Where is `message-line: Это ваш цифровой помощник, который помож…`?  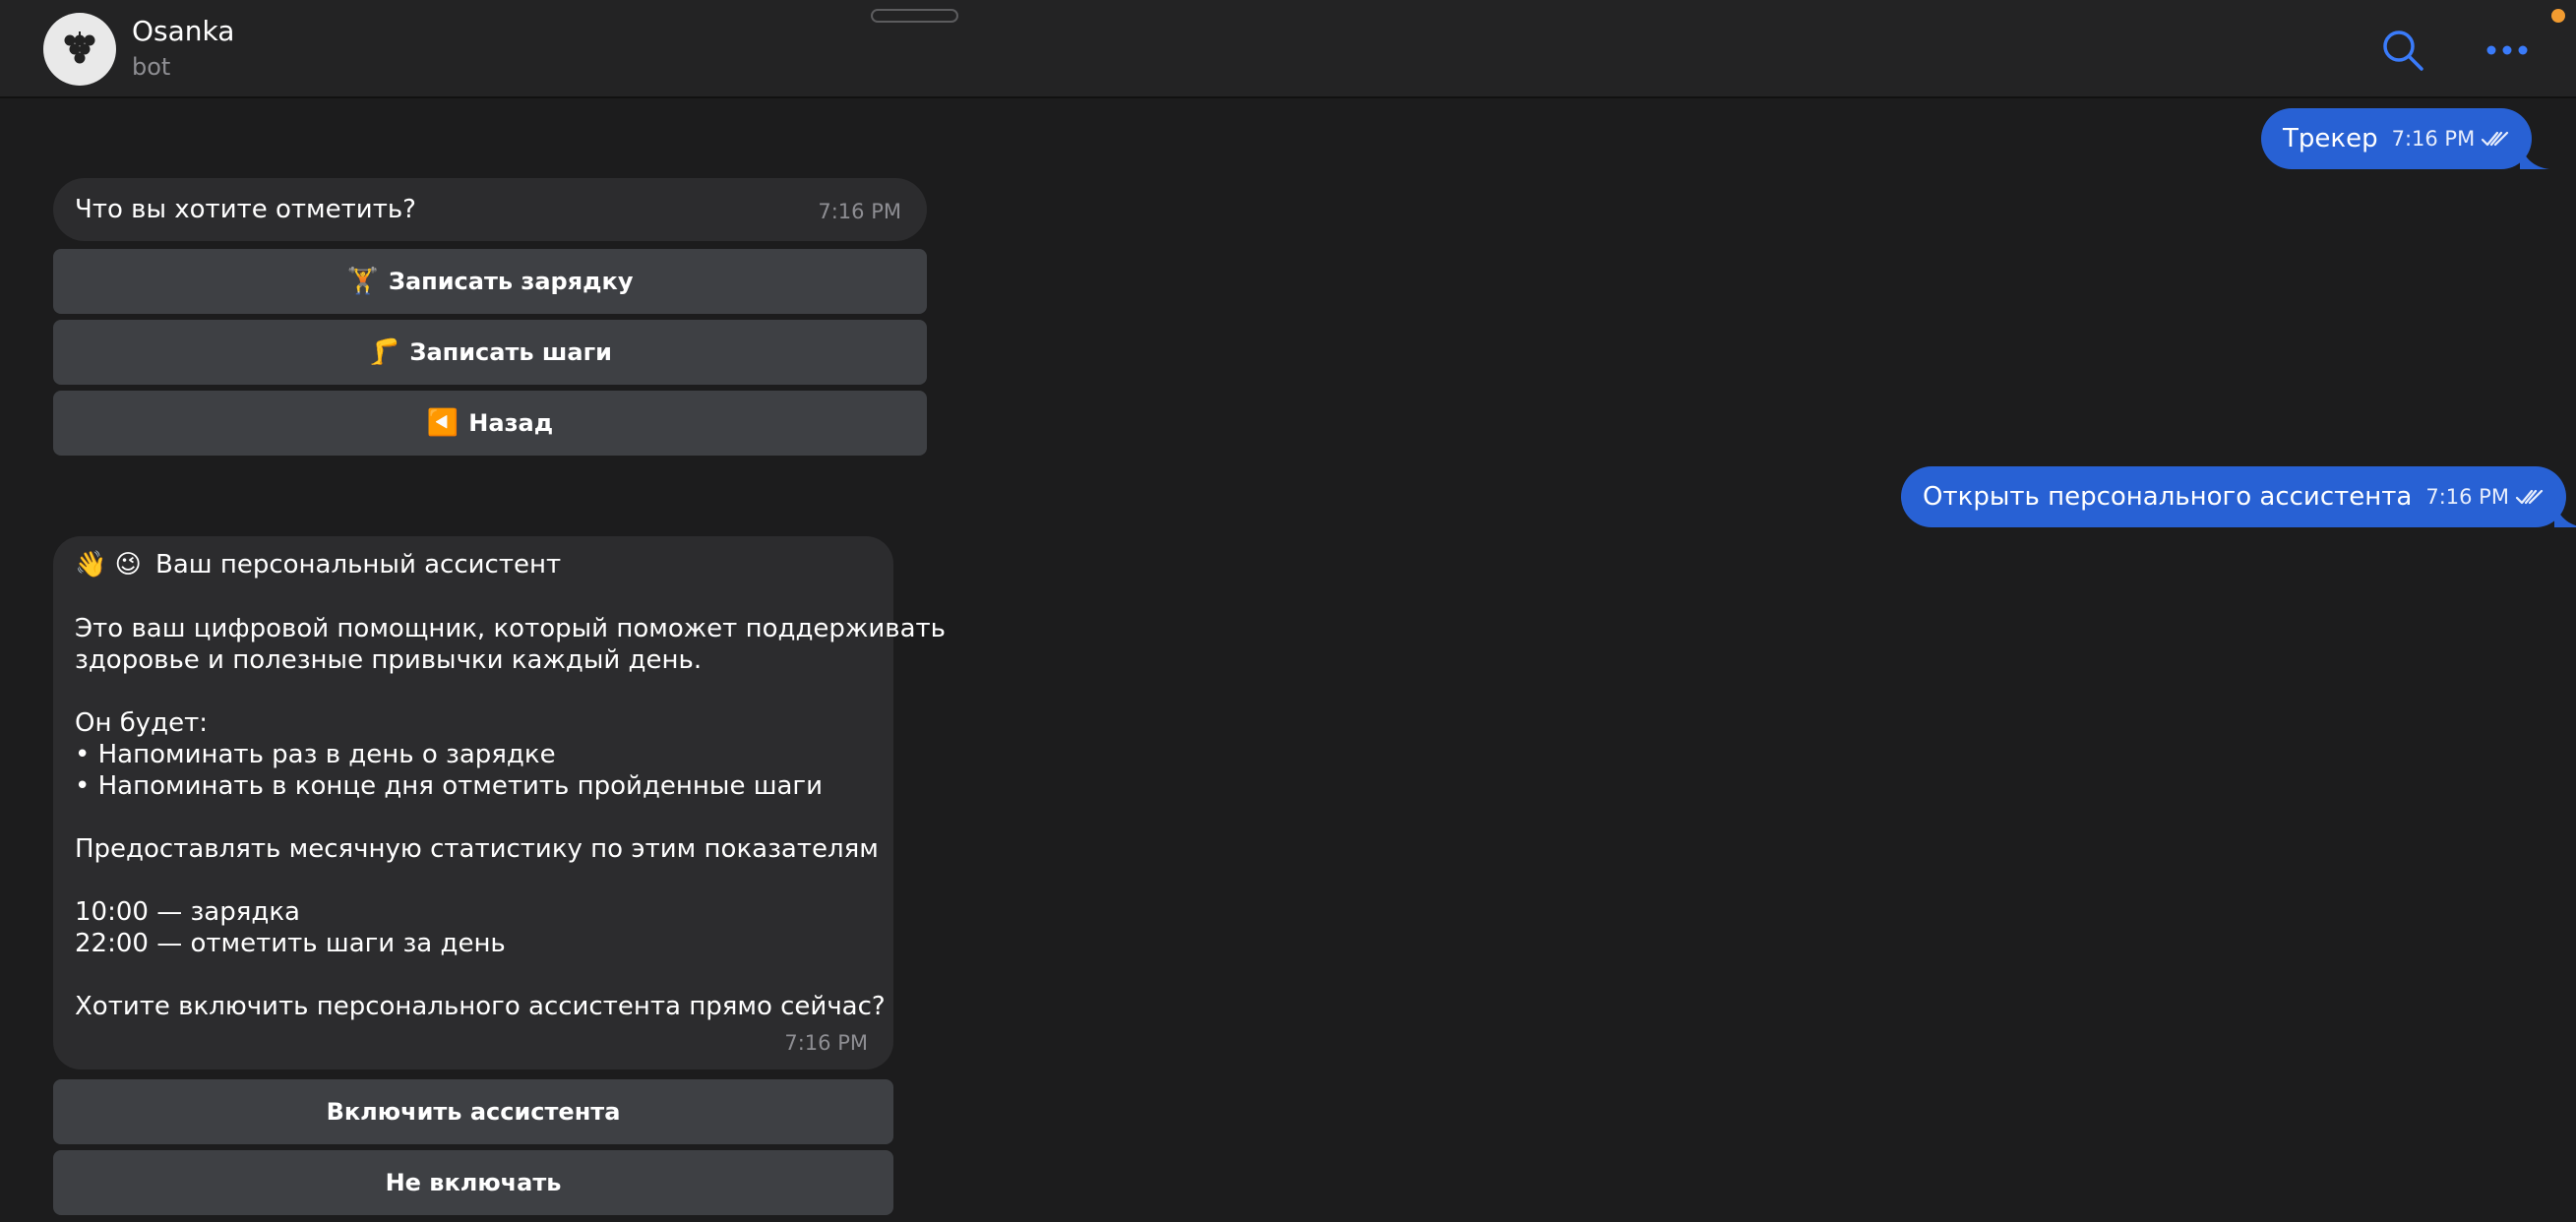 message-line: Это ваш цифровой помощник, который помож… is located at coordinates (510, 628).